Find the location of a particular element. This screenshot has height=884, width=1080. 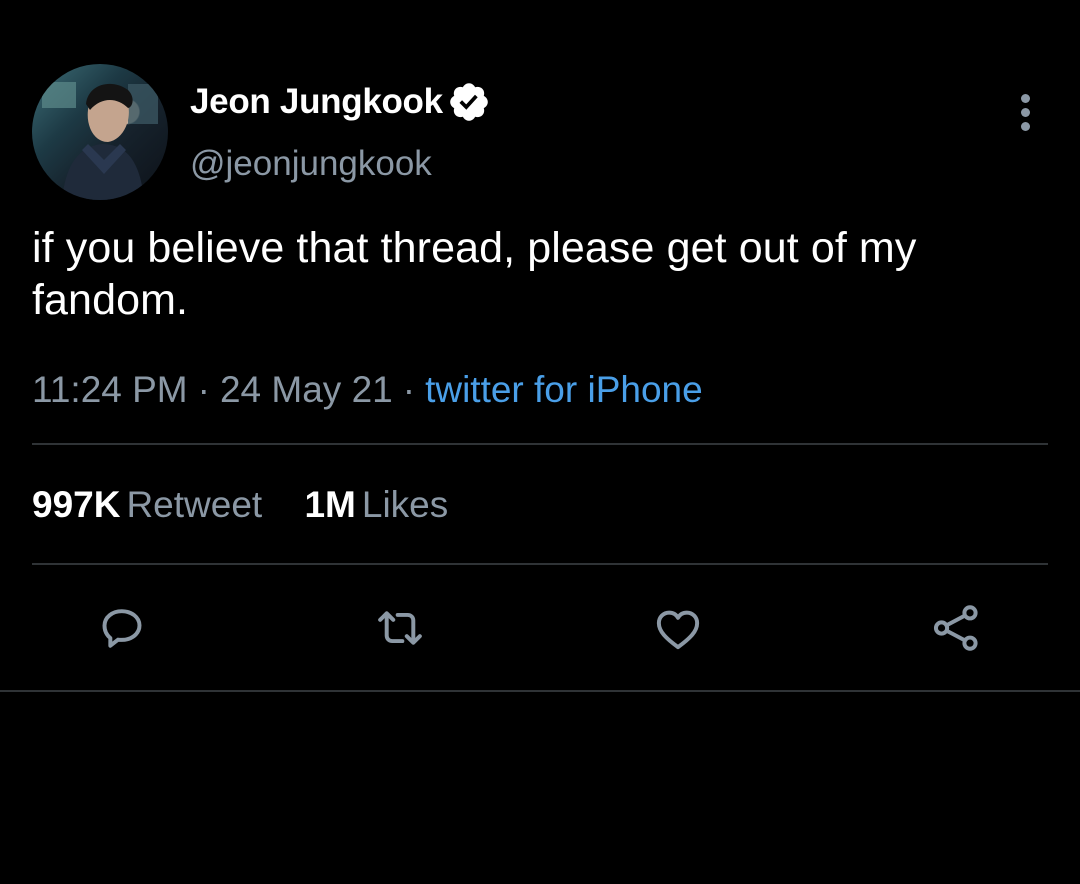

tweet-time: 11:24 PM is located at coordinates (110, 389).